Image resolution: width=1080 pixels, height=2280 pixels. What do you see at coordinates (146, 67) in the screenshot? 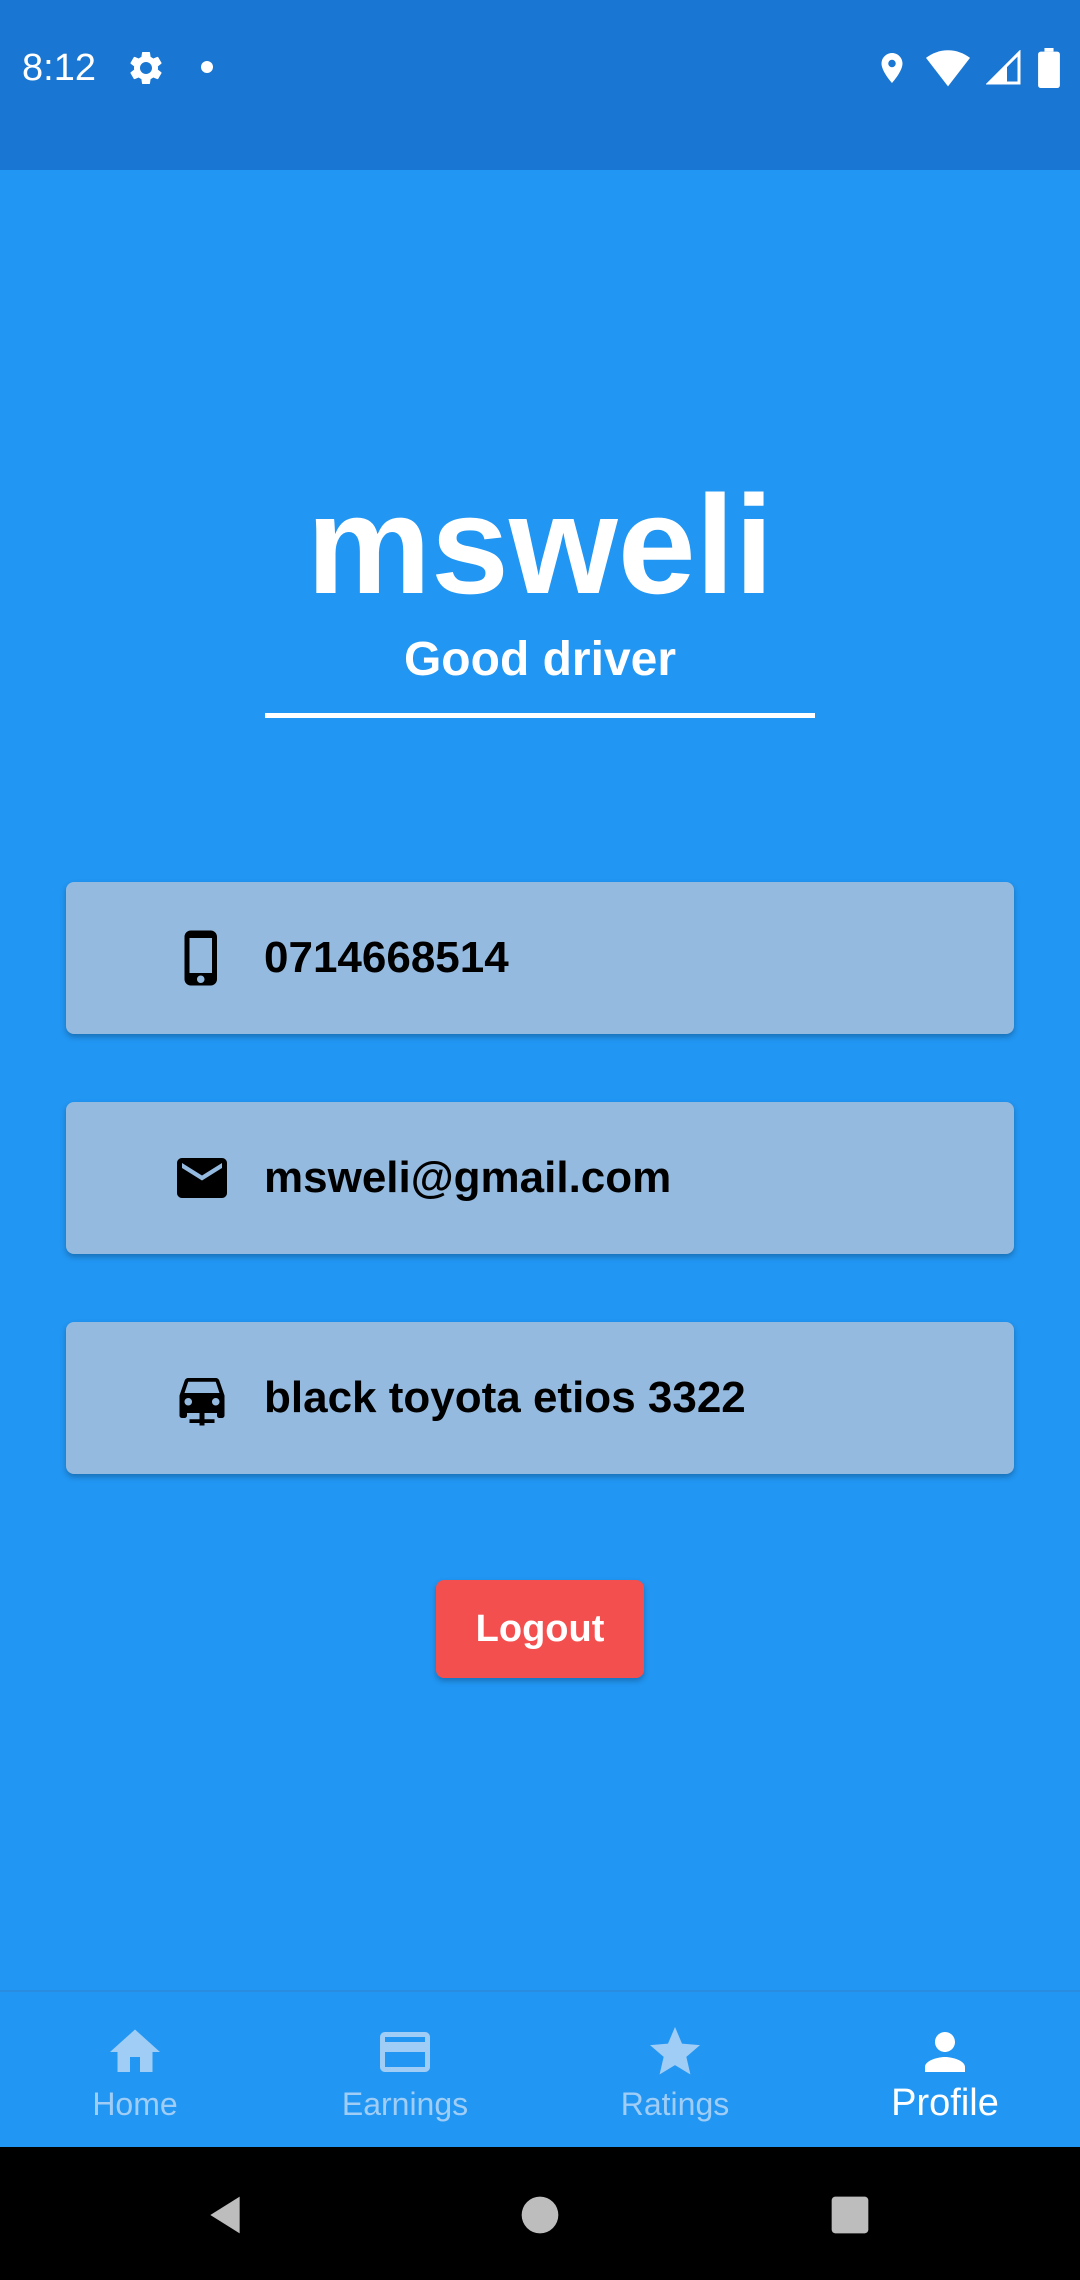
I see `gear-icon` at bounding box center [146, 67].